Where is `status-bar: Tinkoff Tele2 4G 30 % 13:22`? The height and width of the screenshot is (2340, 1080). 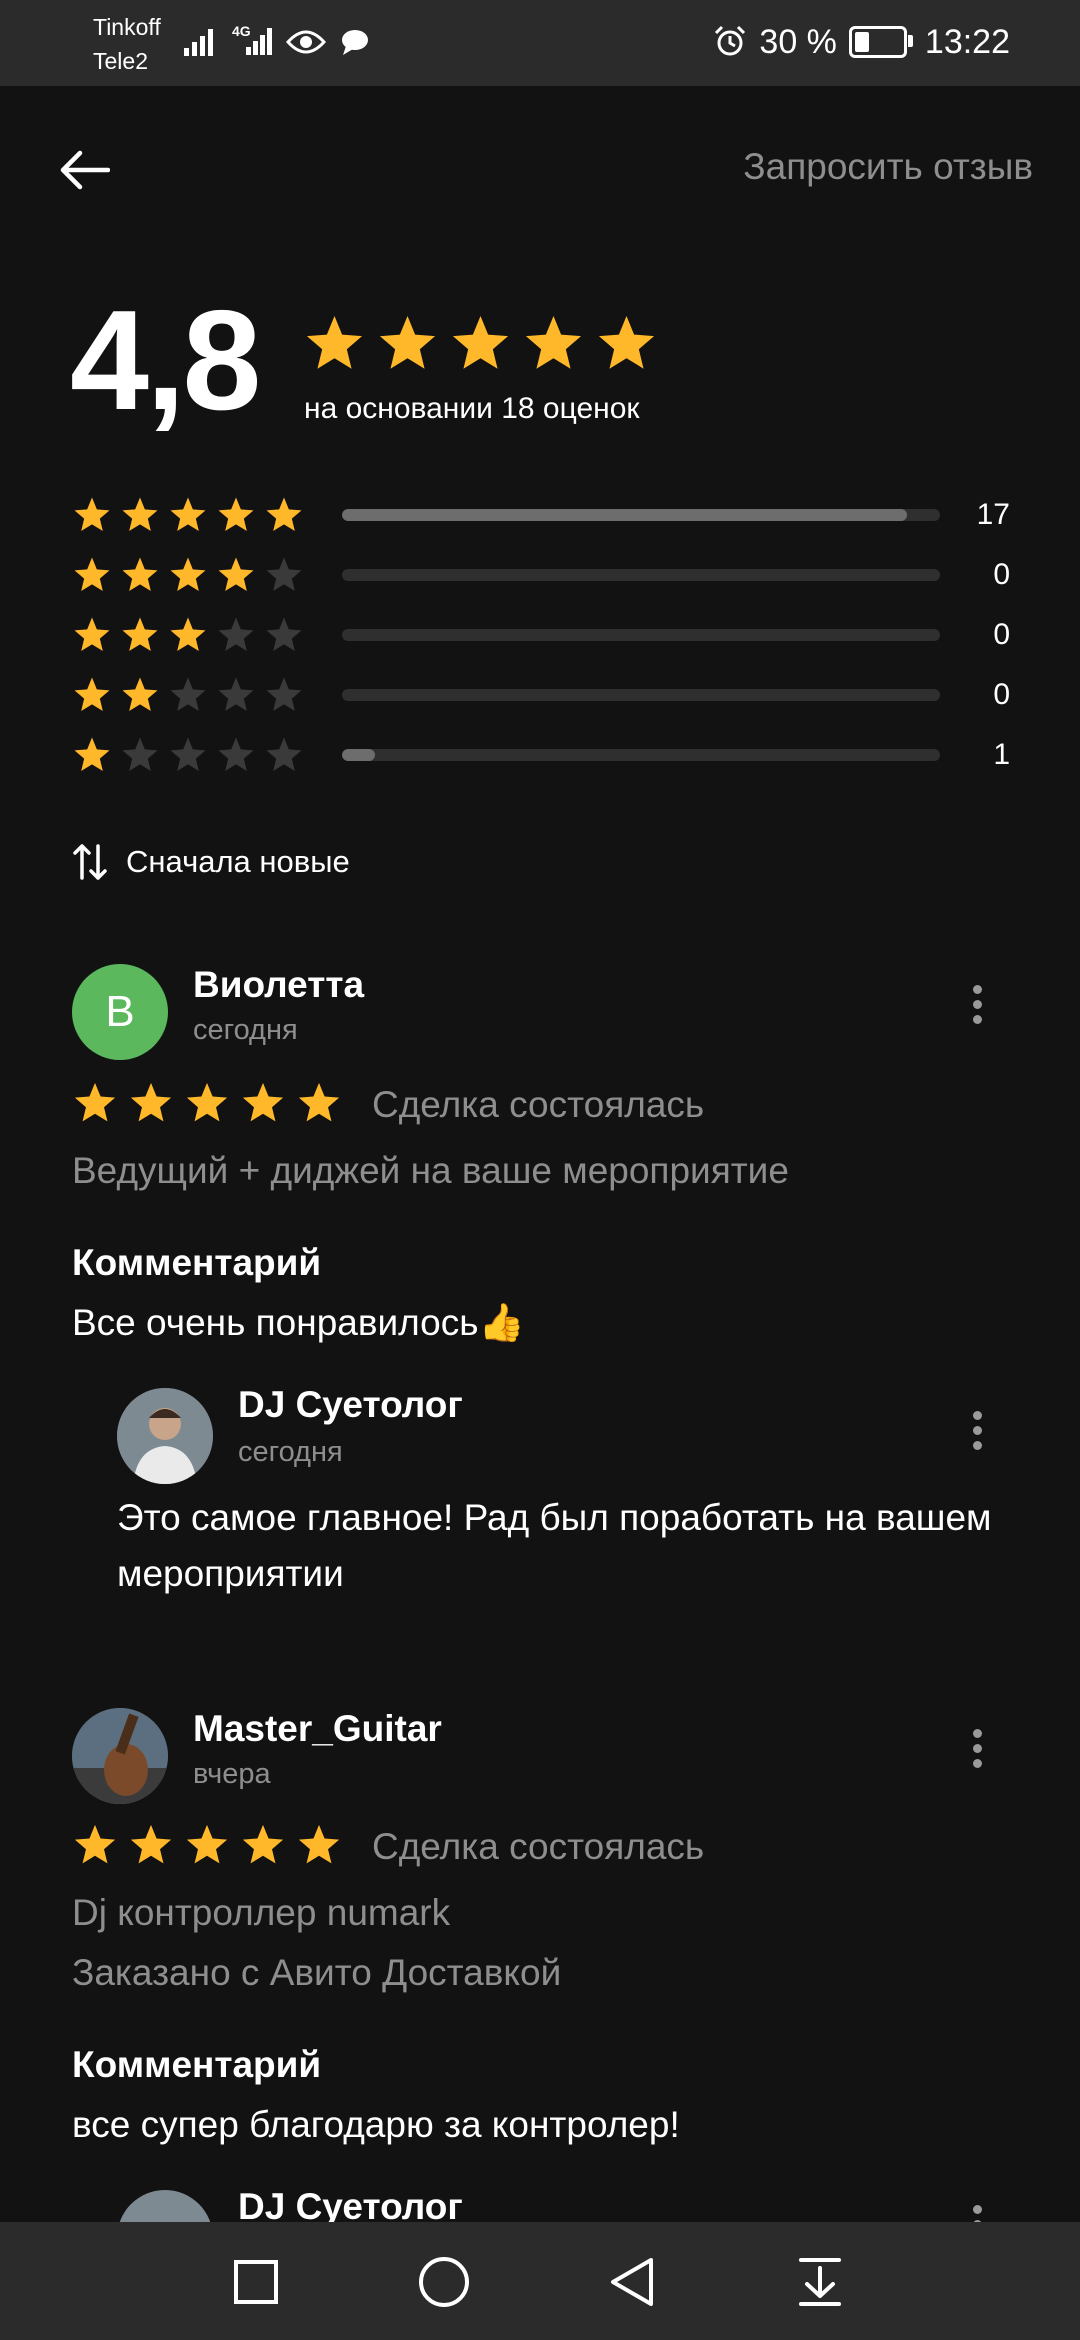 status-bar: Tinkoff Tele2 4G 30 % 13:22 is located at coordinates (540, 43).